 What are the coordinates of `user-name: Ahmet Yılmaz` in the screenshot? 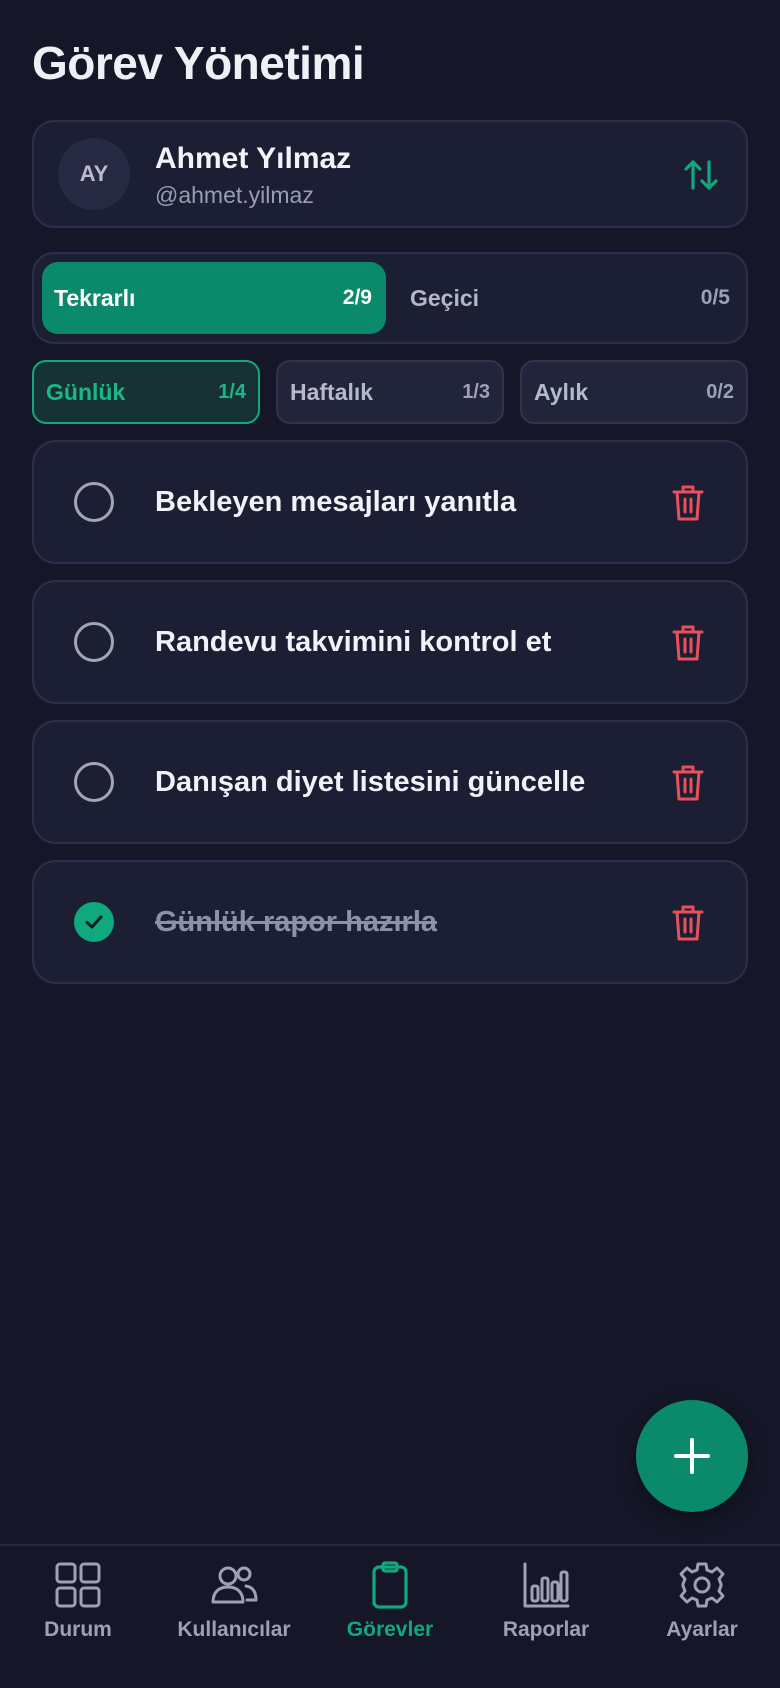 It's located at (253, 158).